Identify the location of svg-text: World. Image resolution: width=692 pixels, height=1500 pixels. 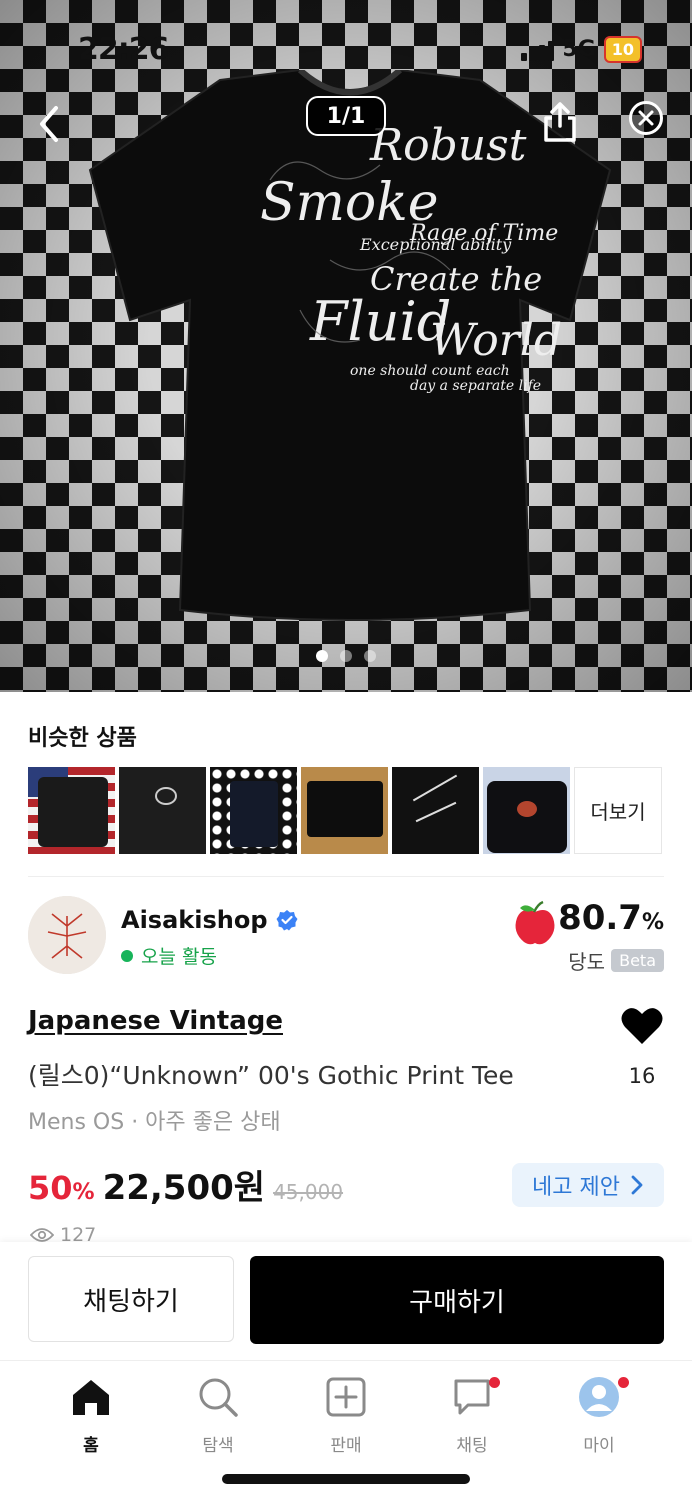
(496, 340).